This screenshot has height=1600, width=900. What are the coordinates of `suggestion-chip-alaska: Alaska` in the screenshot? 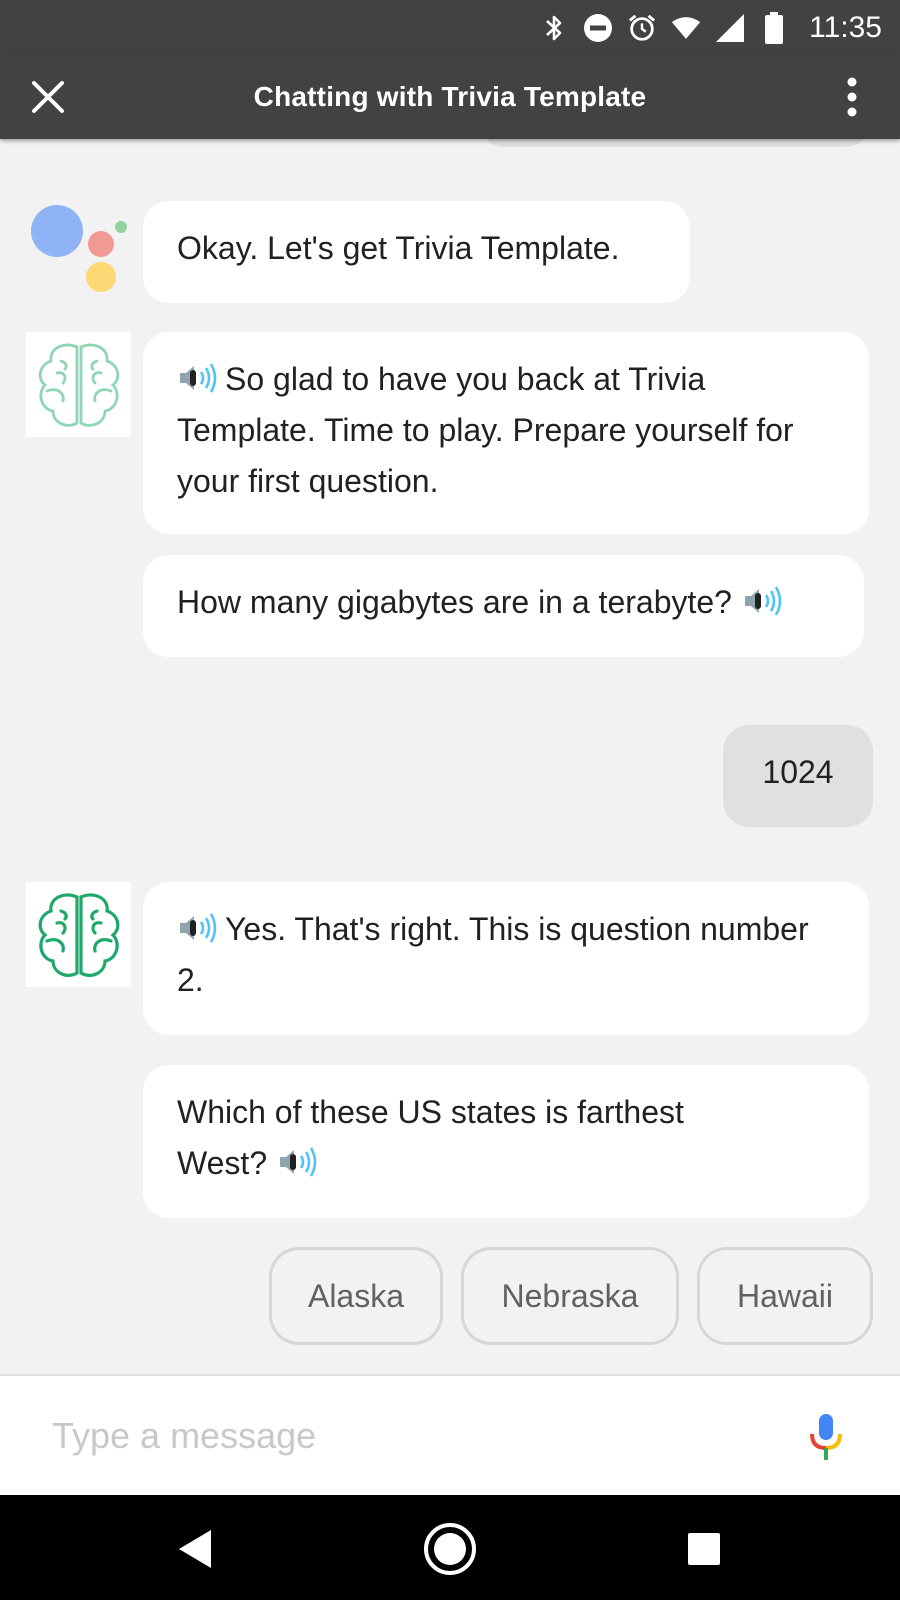 It's located at (356, 1296).